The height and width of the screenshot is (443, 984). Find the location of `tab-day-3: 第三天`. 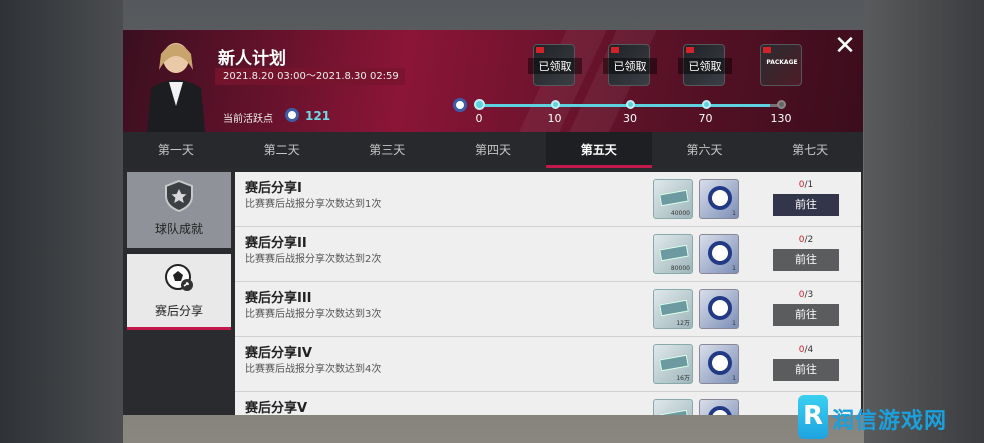

tab-day-3: 第三天 is located at coordinates (387, 150).